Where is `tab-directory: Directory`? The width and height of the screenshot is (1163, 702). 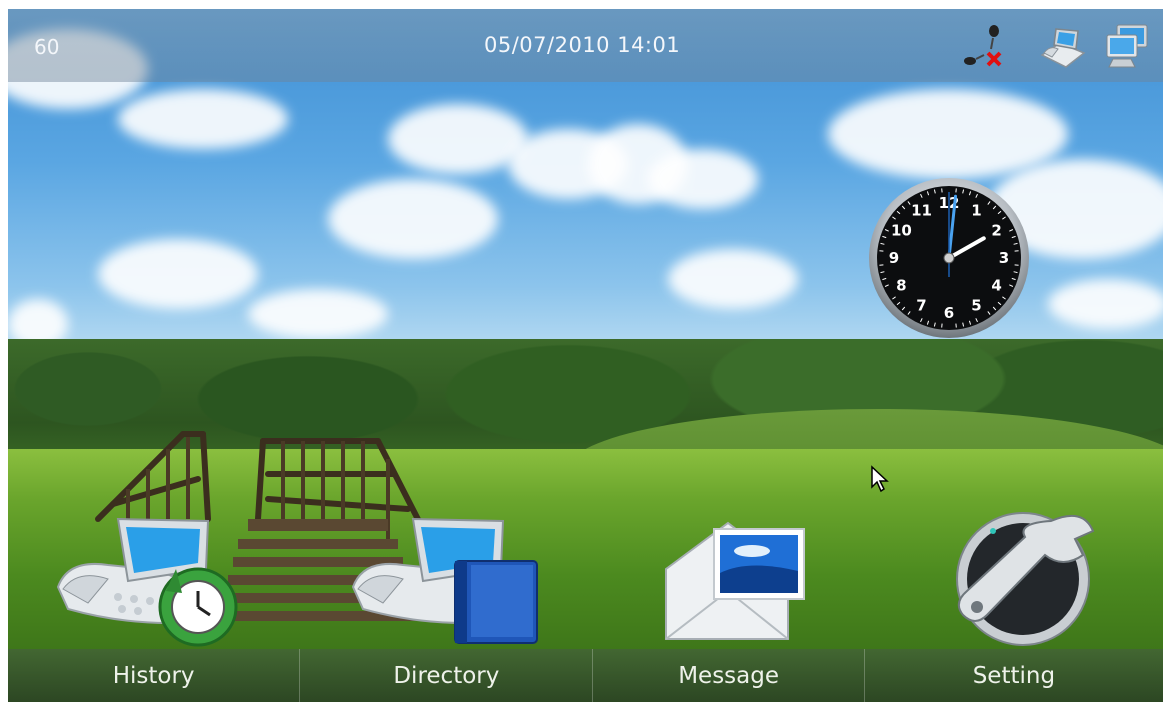
tab-directory: Directory is located at coordinates (447, 675).